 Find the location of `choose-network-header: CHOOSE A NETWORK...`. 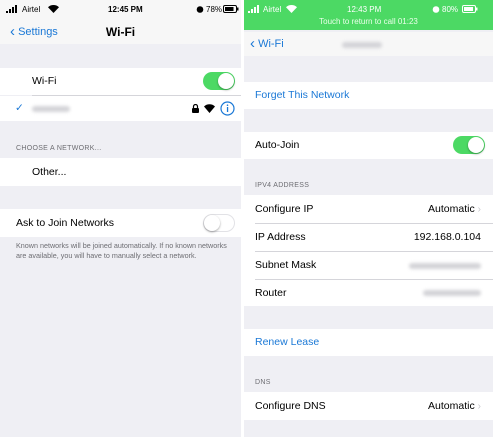

choose-network-header: CHOOSE A NETWORK... is located at coordinates (59, 148).